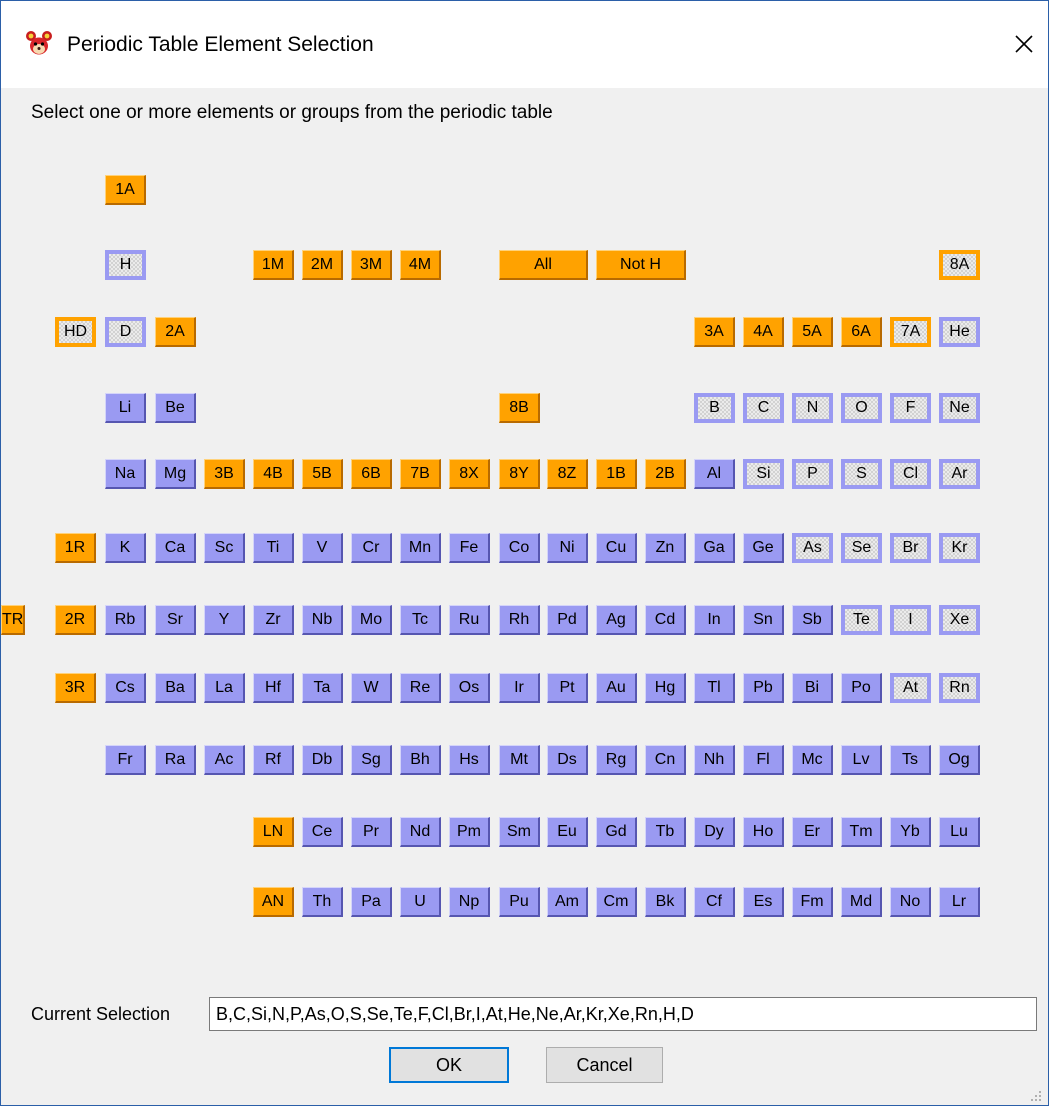 The image size is (1049, 1106). Describe the element at coordinates (567, 474) in the screenshot. I see `group-button-8z: 8Z` at that location.